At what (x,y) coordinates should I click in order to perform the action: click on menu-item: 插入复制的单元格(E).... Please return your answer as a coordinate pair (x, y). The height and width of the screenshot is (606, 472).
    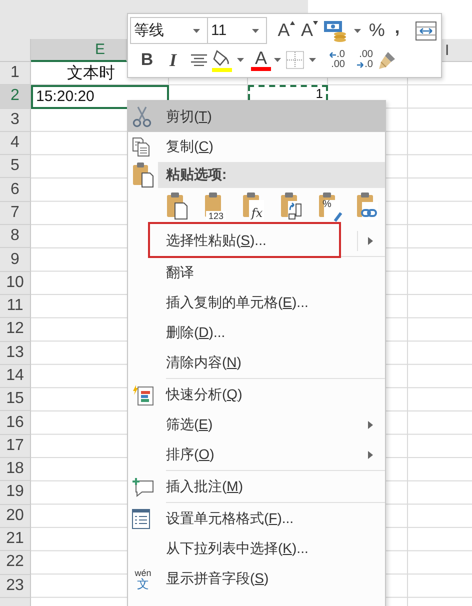
    Looking at the image, I should click on (256, 303).